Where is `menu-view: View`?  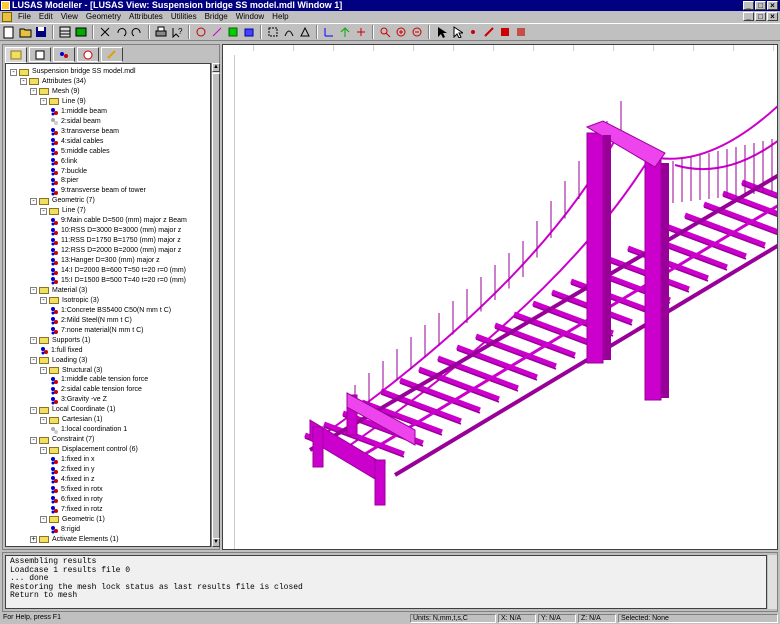 menu-view: View is located at coordinates (69, 17).